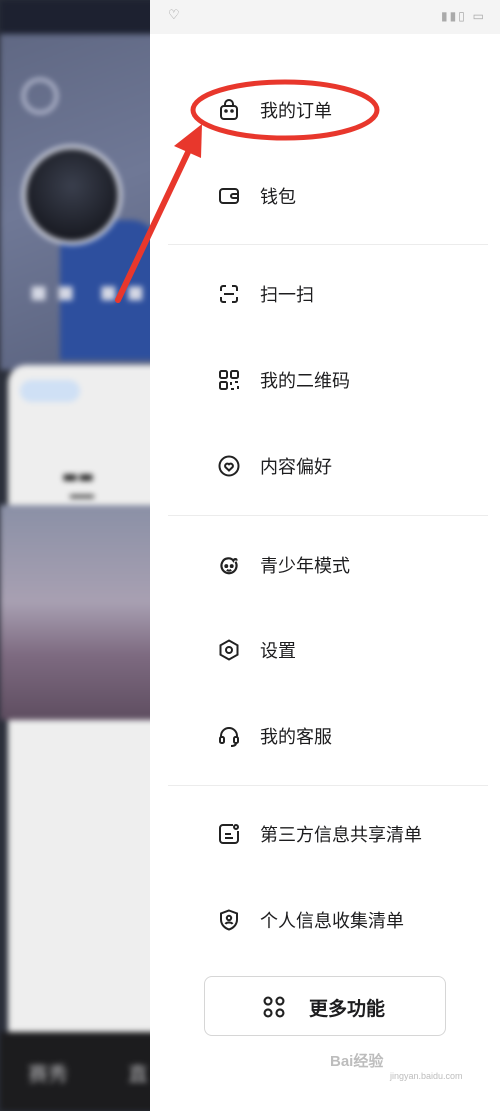 Image resolution: width=500 pixels, height=1111 pixels. What do you see at coordinates (229, 834) in the screenshot?
I see `shared-list-icon` at bounding box center [229, 834].